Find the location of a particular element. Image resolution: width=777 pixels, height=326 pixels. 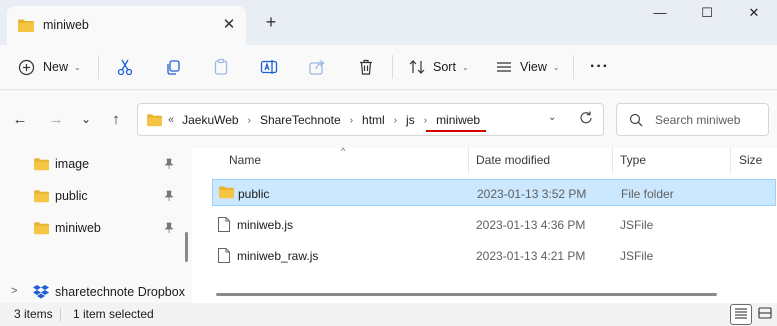

sidebar-item-image: image is located at coordinates (90, 164).